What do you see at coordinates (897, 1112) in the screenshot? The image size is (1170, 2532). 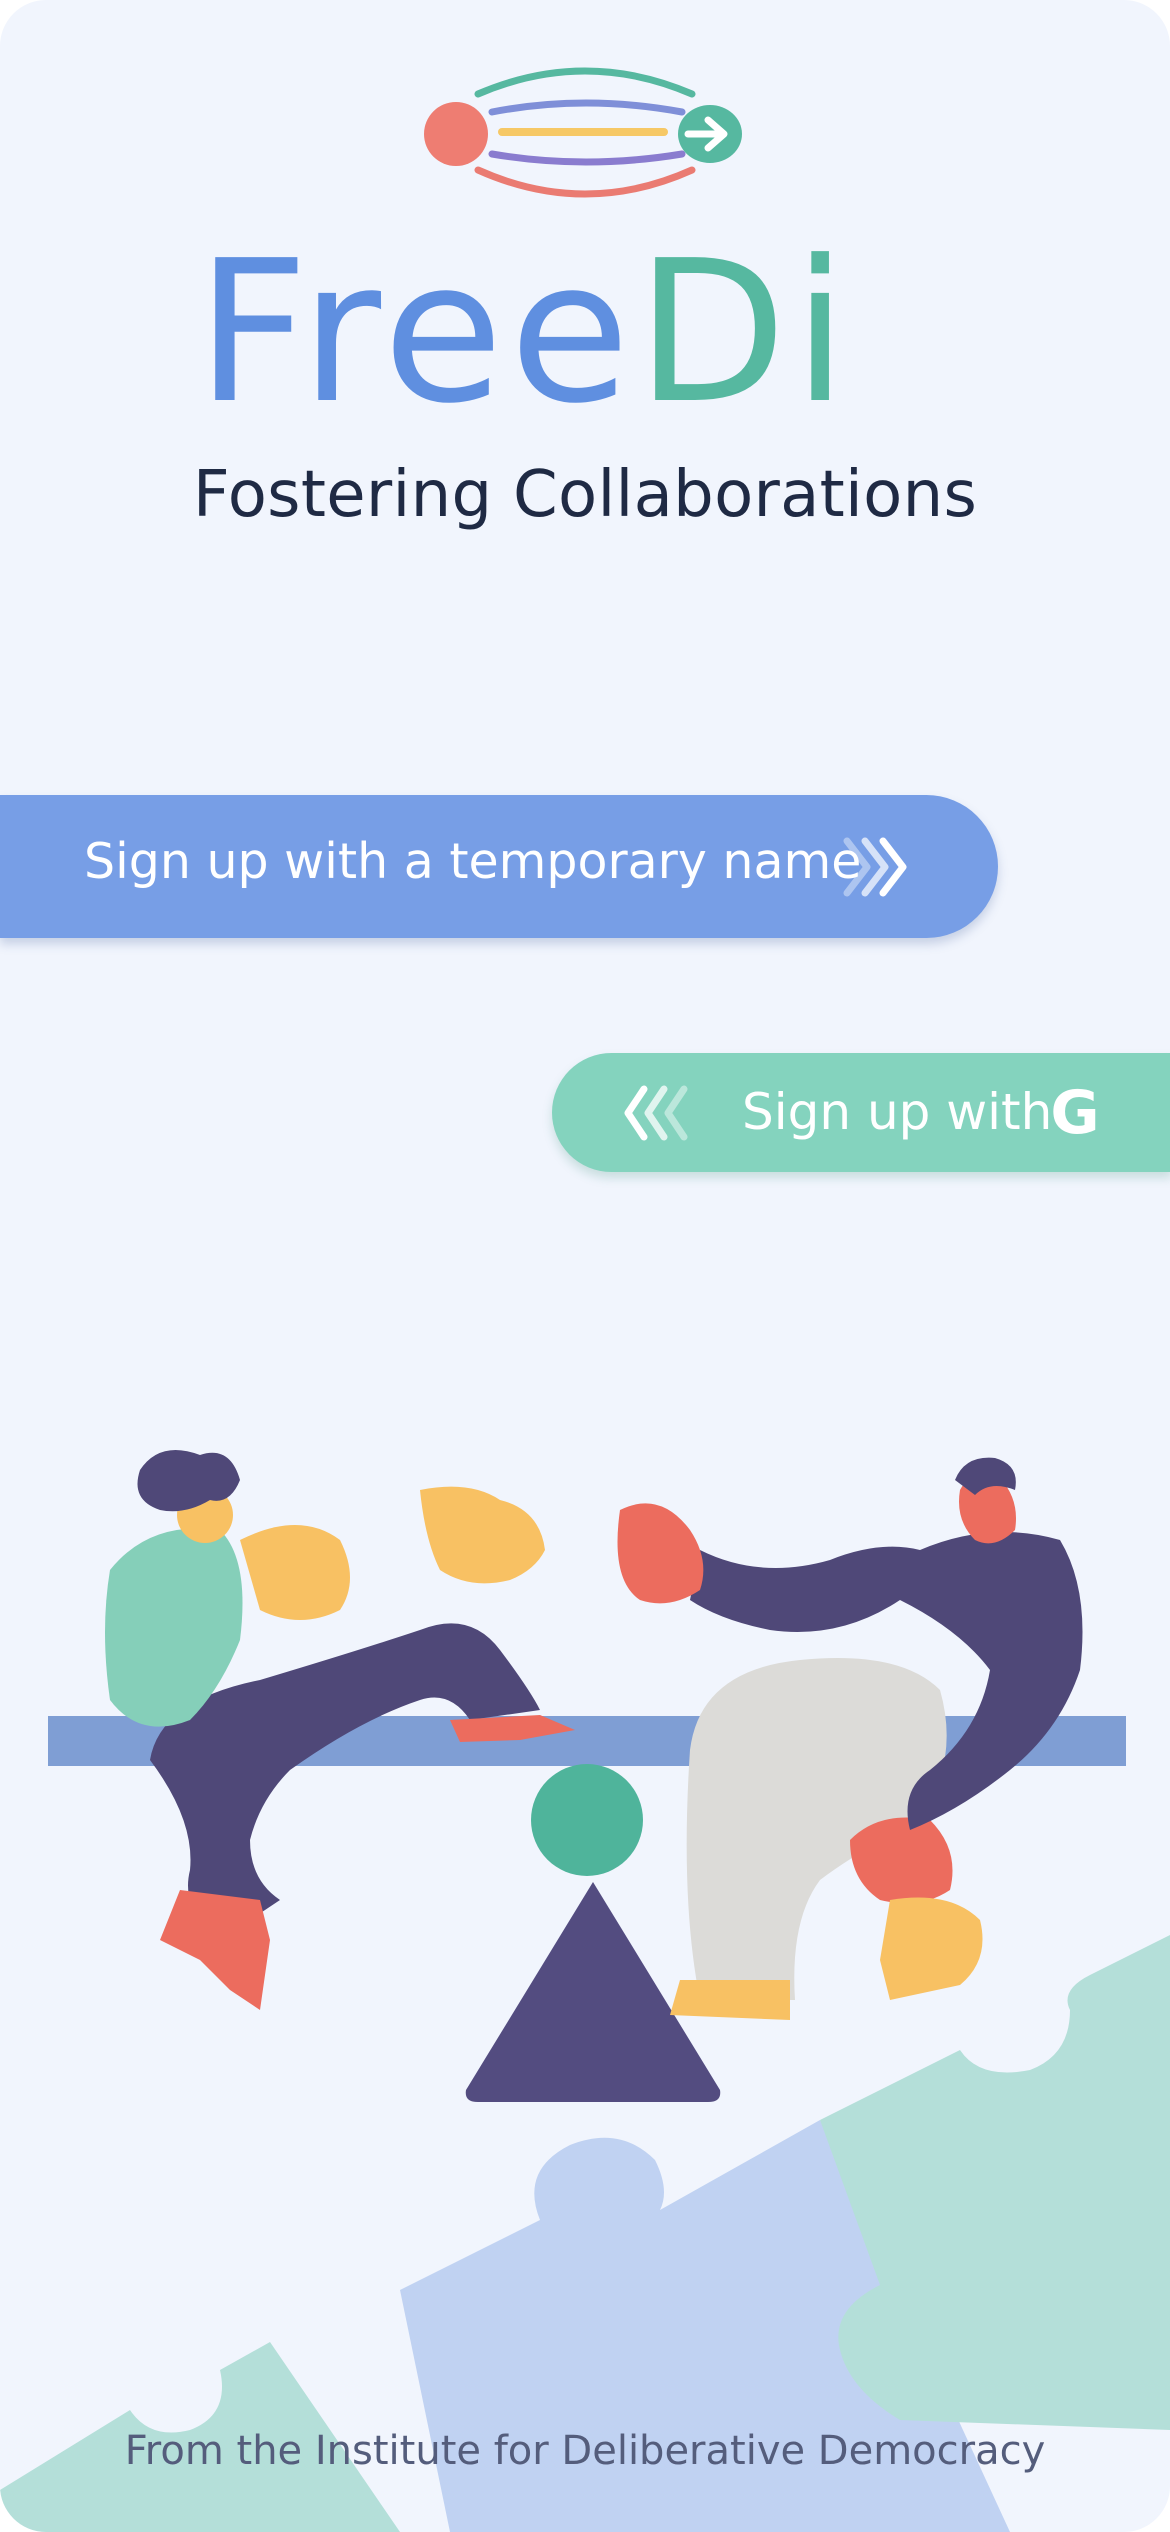 I see `google-signup-label: Sign up with` at bounding box center [897, 1112].